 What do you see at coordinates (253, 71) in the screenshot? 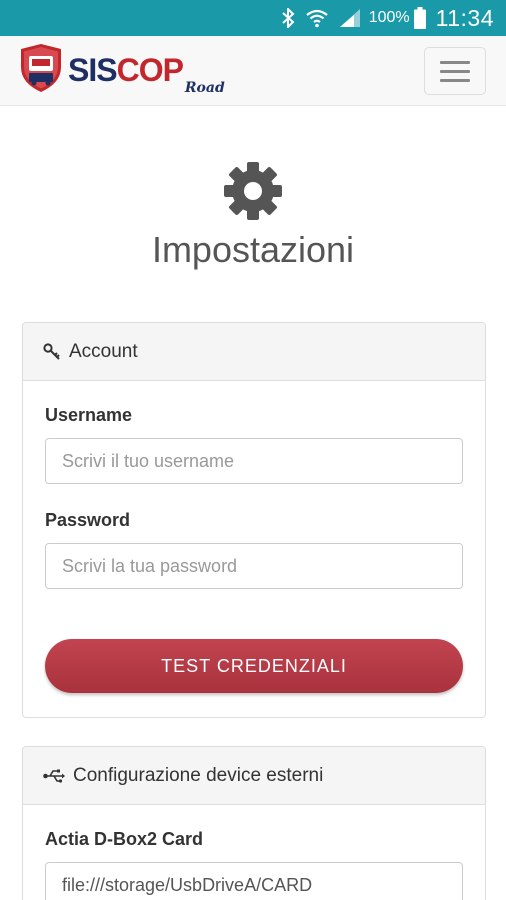
I see `navbar: SISCOP Road` at bounding box center [253, 71].